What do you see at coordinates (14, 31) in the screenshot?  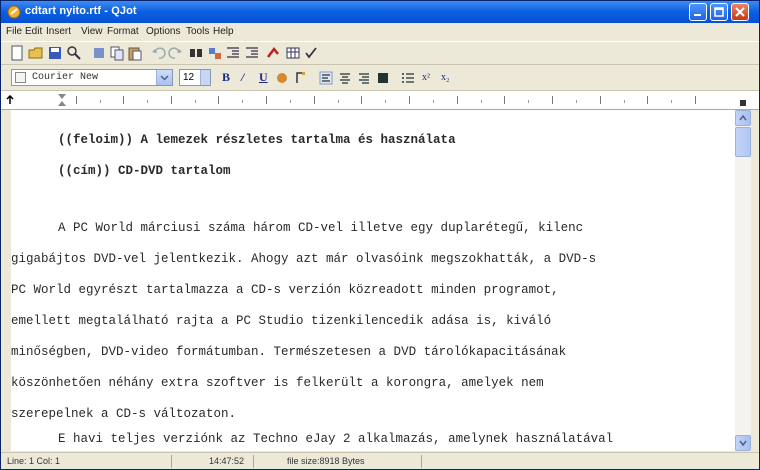 I see `menu-file: File` at bounding box center [14, 31].